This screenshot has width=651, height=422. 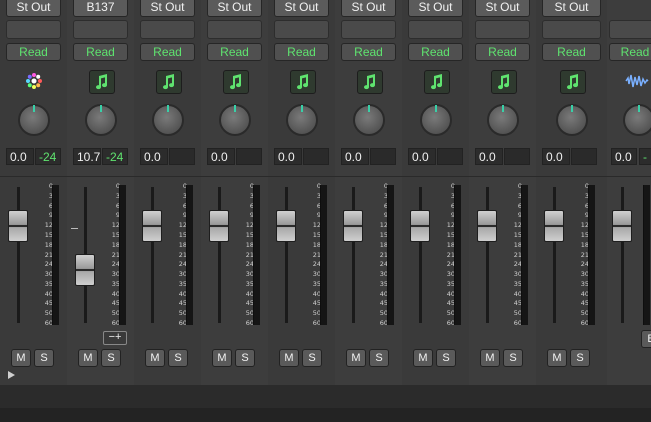 I want to click on color-burst-icon, so click(x=34, y=81).